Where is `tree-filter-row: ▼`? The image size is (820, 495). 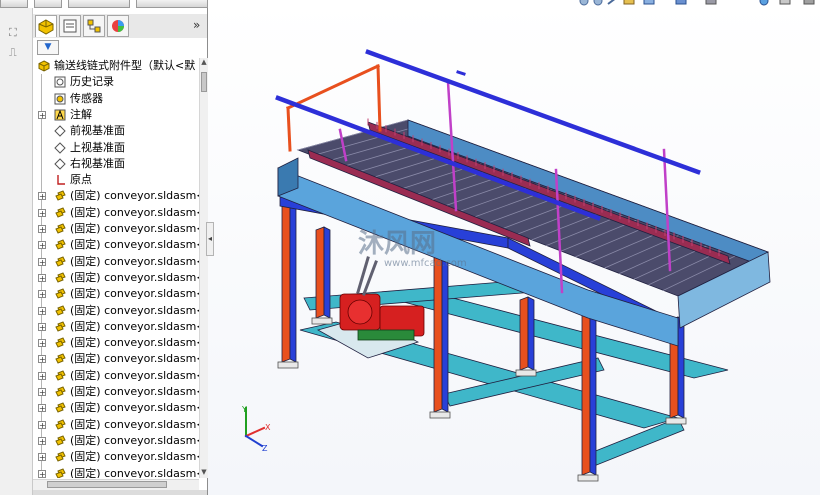
tree-filter-row: ▼ is located at coordinates (120, 47).